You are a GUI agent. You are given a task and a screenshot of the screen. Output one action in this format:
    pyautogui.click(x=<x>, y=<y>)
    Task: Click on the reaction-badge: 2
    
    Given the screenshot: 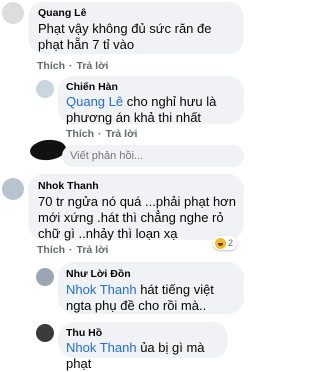 What is the action you would take?
    pyautogui.click(x=225, y=243)
    